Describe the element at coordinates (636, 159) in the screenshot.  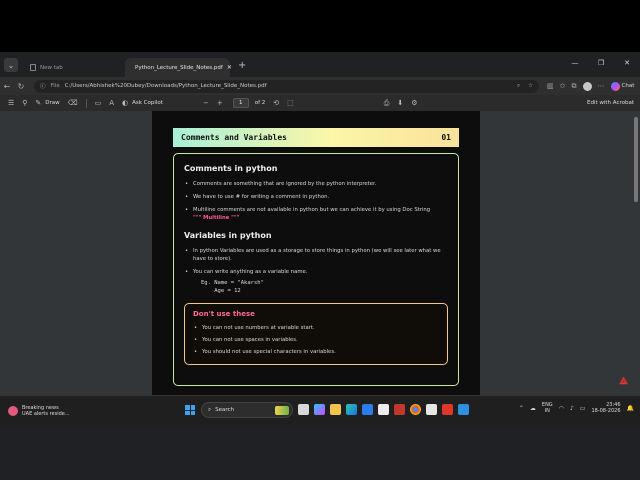
I see `scrollbar-thumb` at that location.